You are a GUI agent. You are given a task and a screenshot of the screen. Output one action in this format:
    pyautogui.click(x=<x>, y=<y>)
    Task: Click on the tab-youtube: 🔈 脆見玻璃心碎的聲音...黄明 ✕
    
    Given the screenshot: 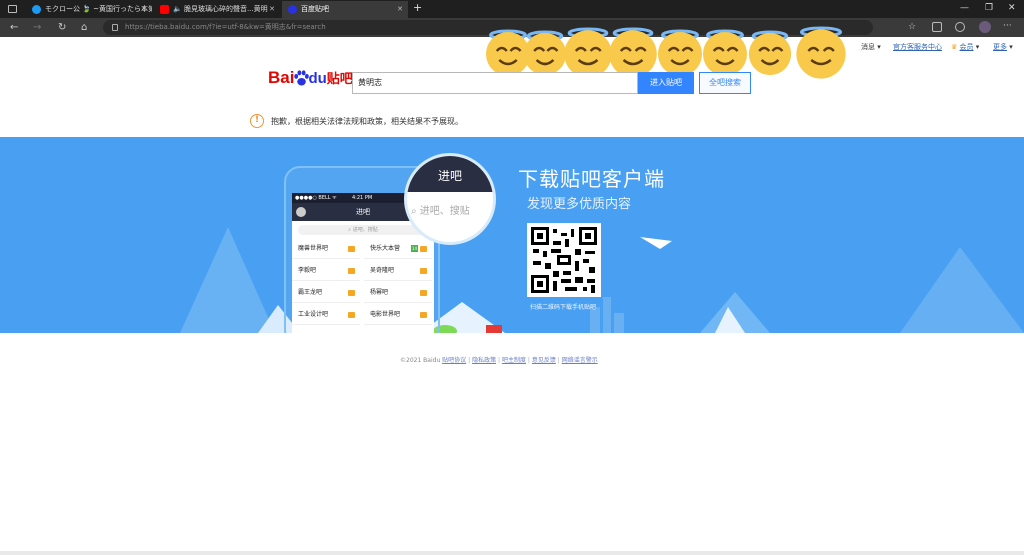 What is the action you would take?
    pyautogui.click(x=217, y=9)
    